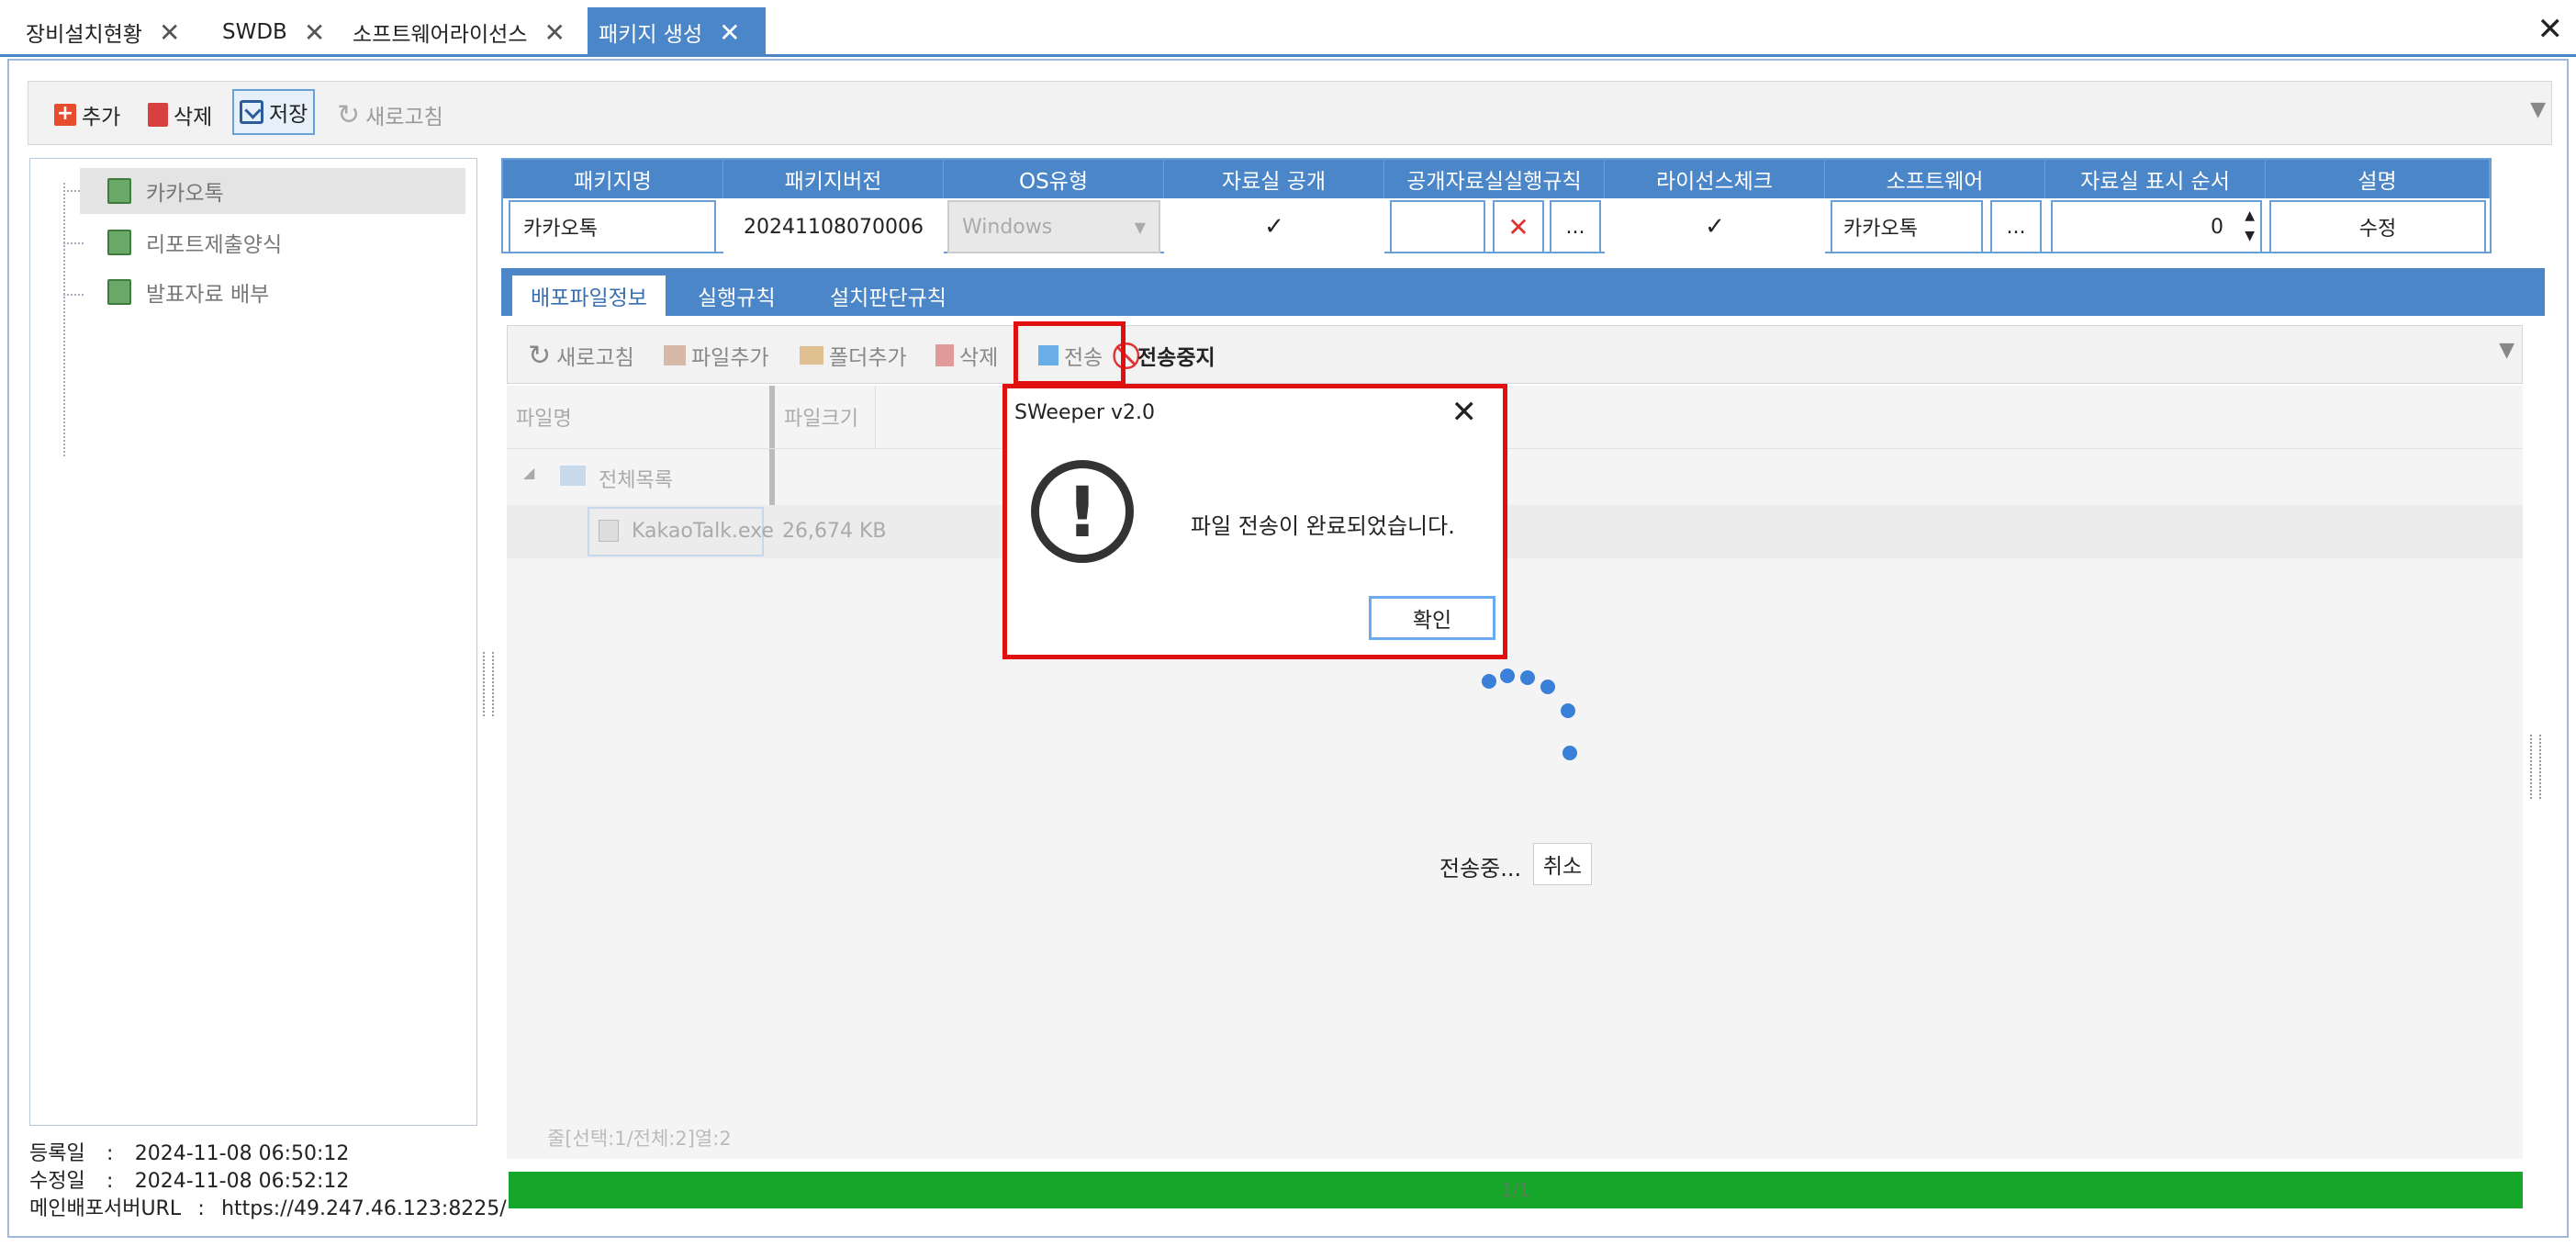 Image resolution: width=2576 pixels, height=1247 pixels. What do you see at coordinates (1053, 226) in the screenshot?
I see `os-select: Windows ▼` at bounding box center [1053, 226].